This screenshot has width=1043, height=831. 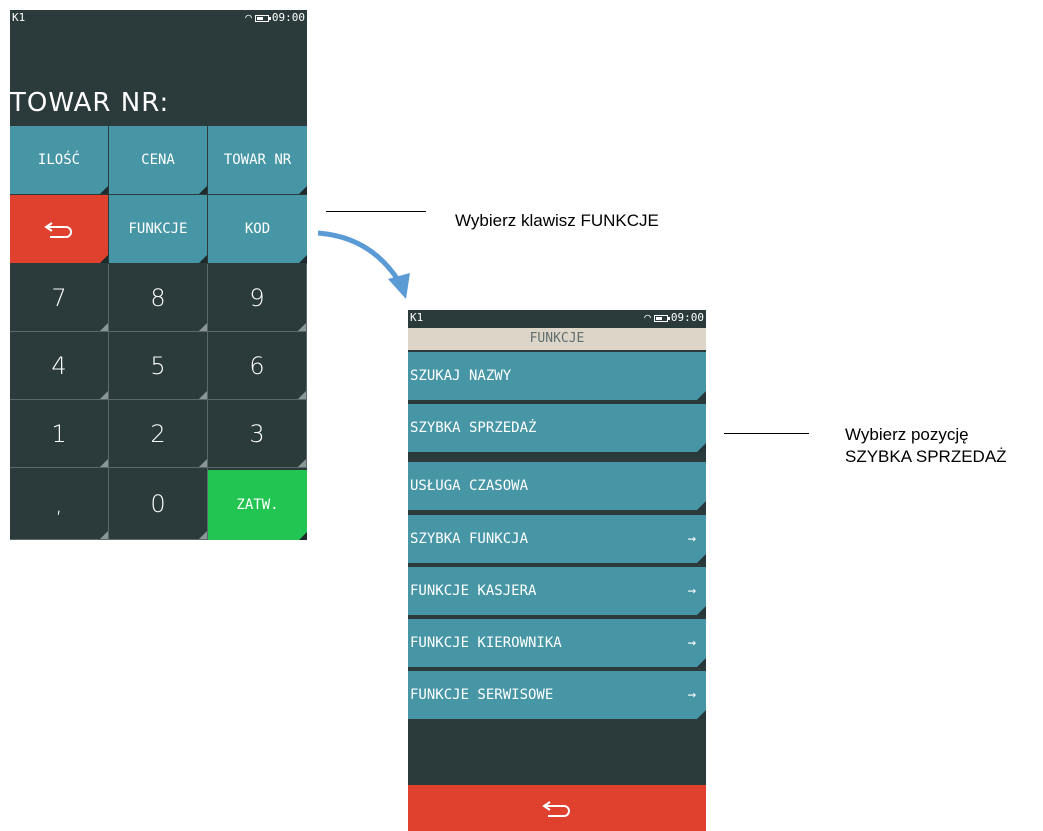 What do you see at coordinates (557, 643) in the screenshot?
I see `menu-item-manager-functions: FUNKCJE KIEROWNIKA →` at bounding box center [557, 643].